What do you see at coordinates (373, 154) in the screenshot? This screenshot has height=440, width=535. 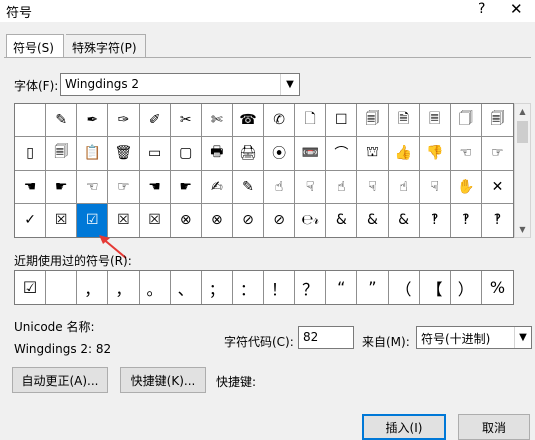 I see `symbol-cell: ⛫` at bounding box center [373, 154].